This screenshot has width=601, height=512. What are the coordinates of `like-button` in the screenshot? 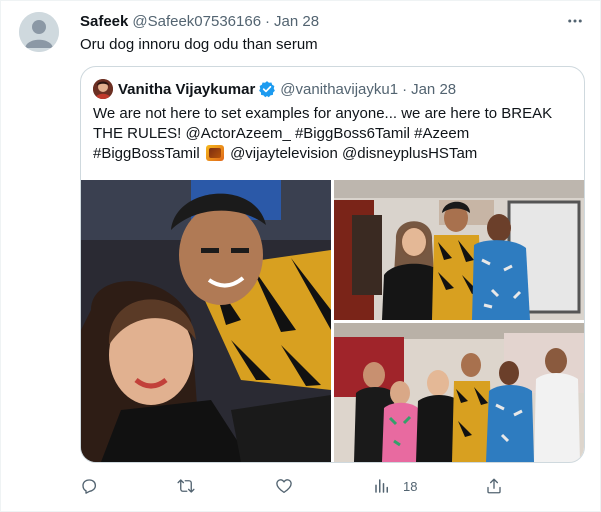 It's located at (284, 486).